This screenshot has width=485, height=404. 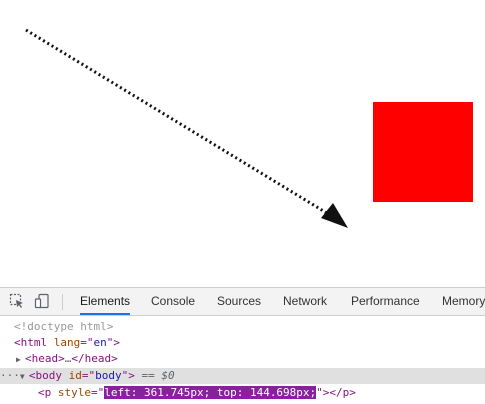 What do you see at coordinates (242, 359) in the screenshot?
I see `tree-head-line: ▶ <head>…</head>` at bounding box center [242, 359].